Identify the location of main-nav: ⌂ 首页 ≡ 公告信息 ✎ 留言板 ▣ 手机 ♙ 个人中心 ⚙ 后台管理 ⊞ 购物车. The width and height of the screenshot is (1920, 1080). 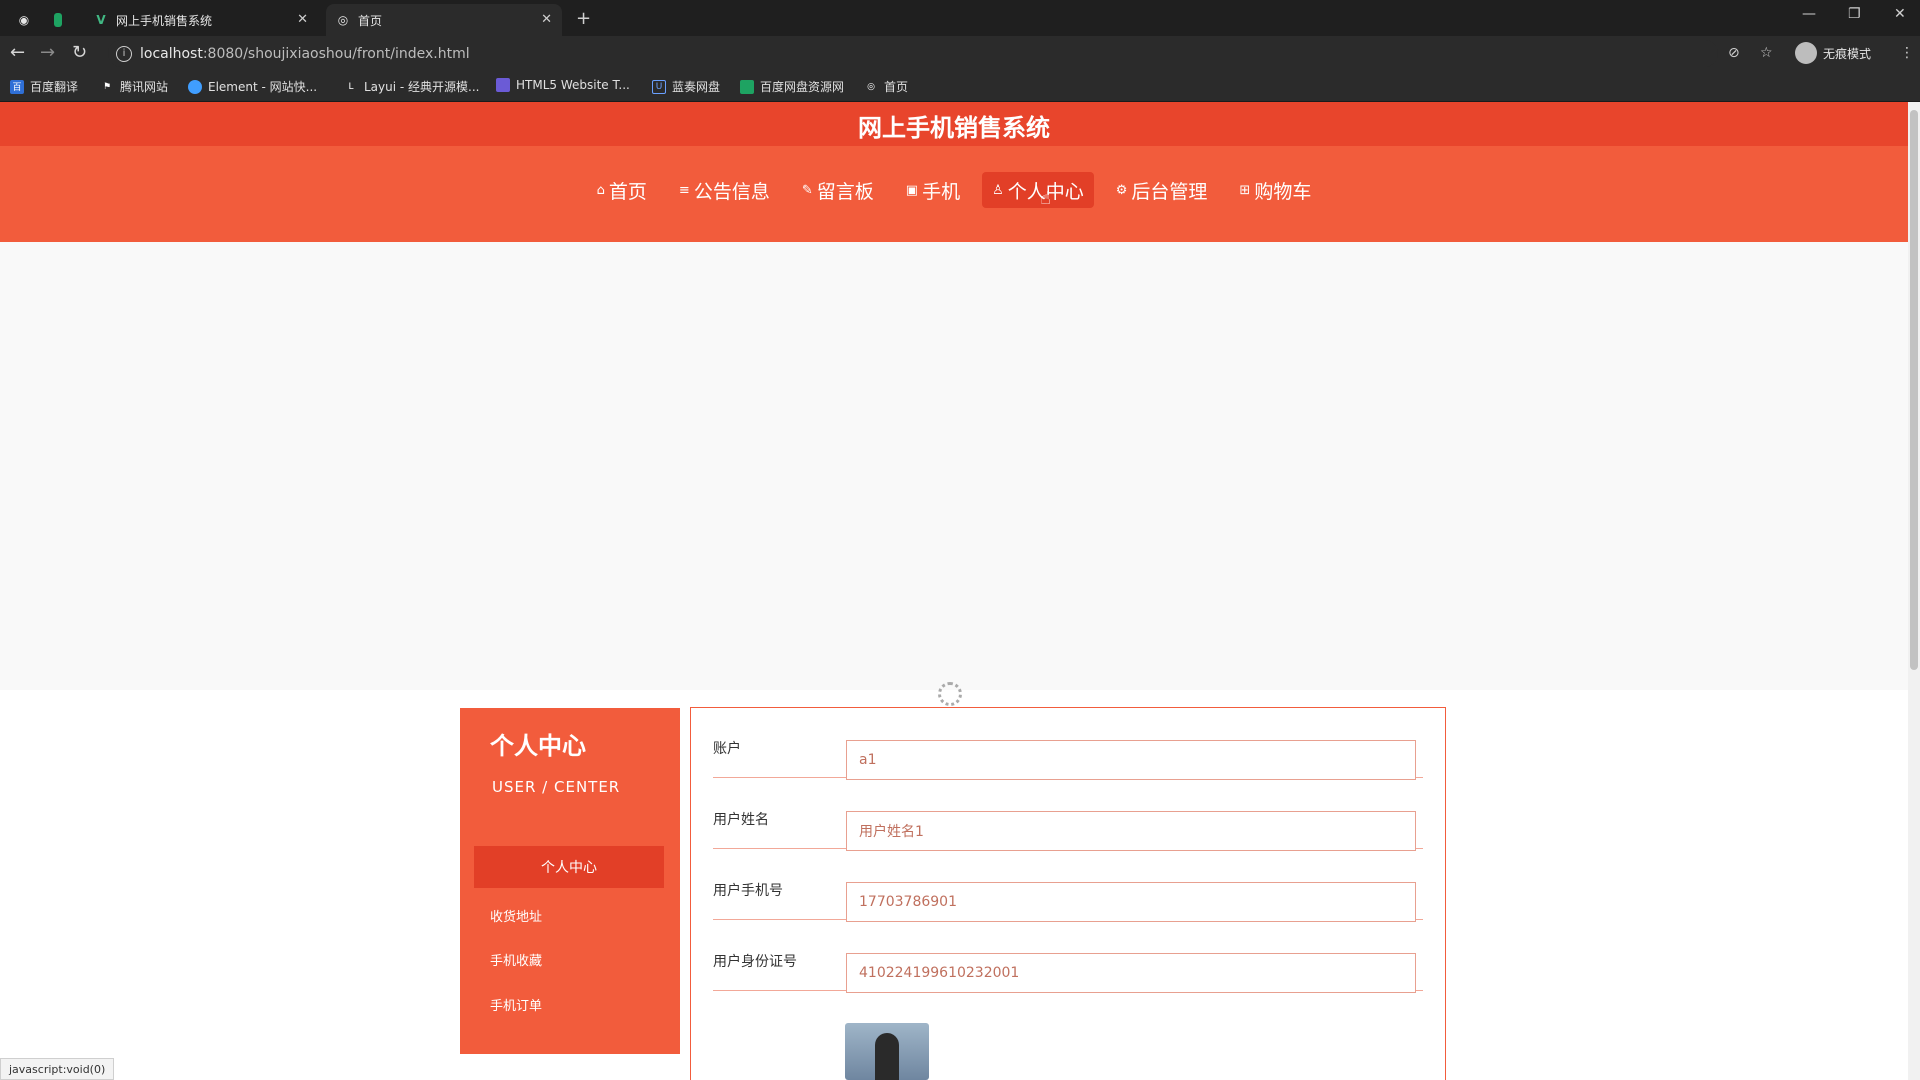
(954, 190).